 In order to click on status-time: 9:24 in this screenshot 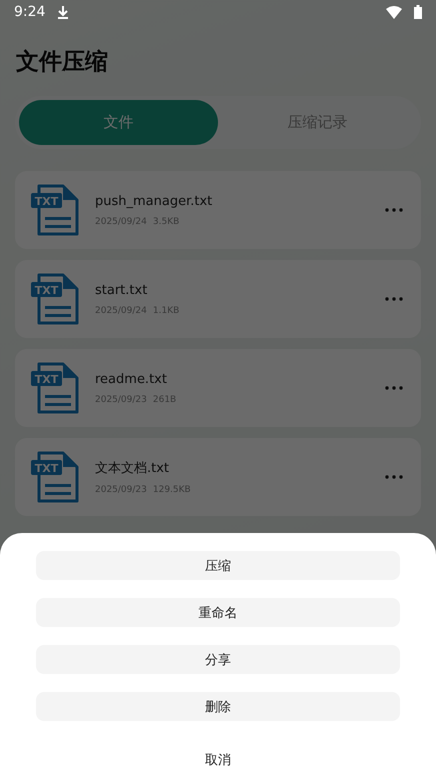, I will do `click(30, 12)`.